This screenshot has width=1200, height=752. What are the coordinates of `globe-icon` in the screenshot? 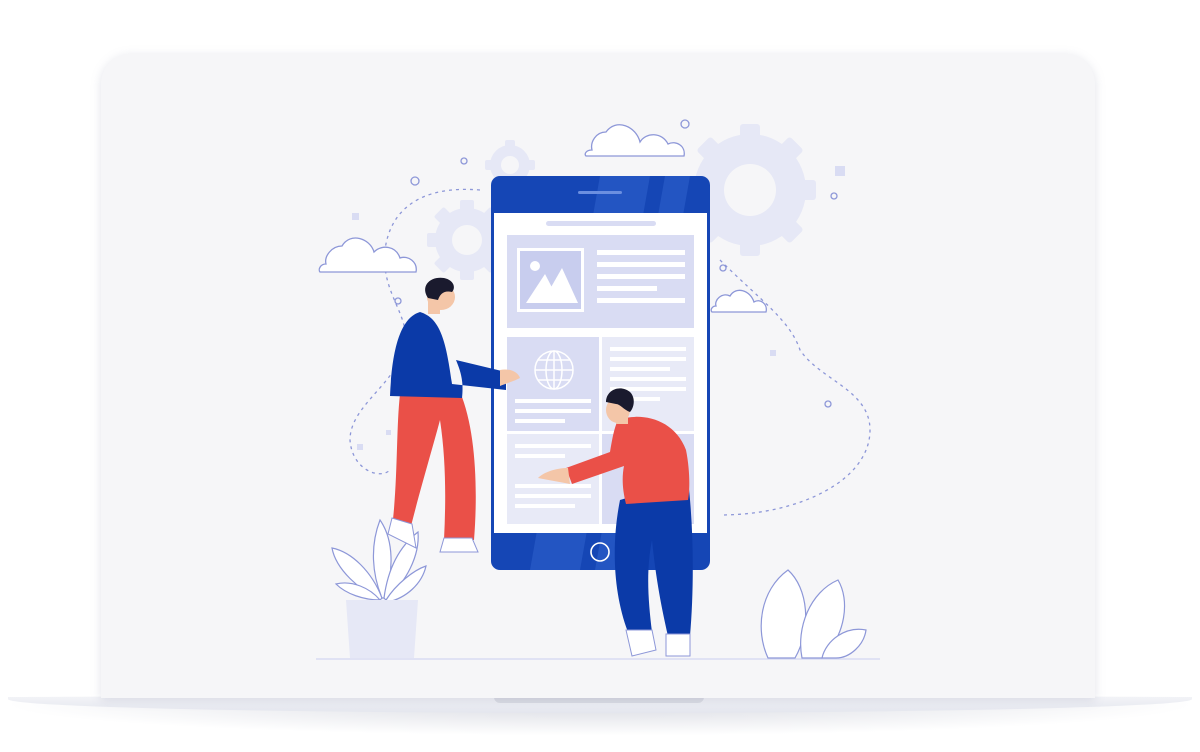 It's located at (554, 370).